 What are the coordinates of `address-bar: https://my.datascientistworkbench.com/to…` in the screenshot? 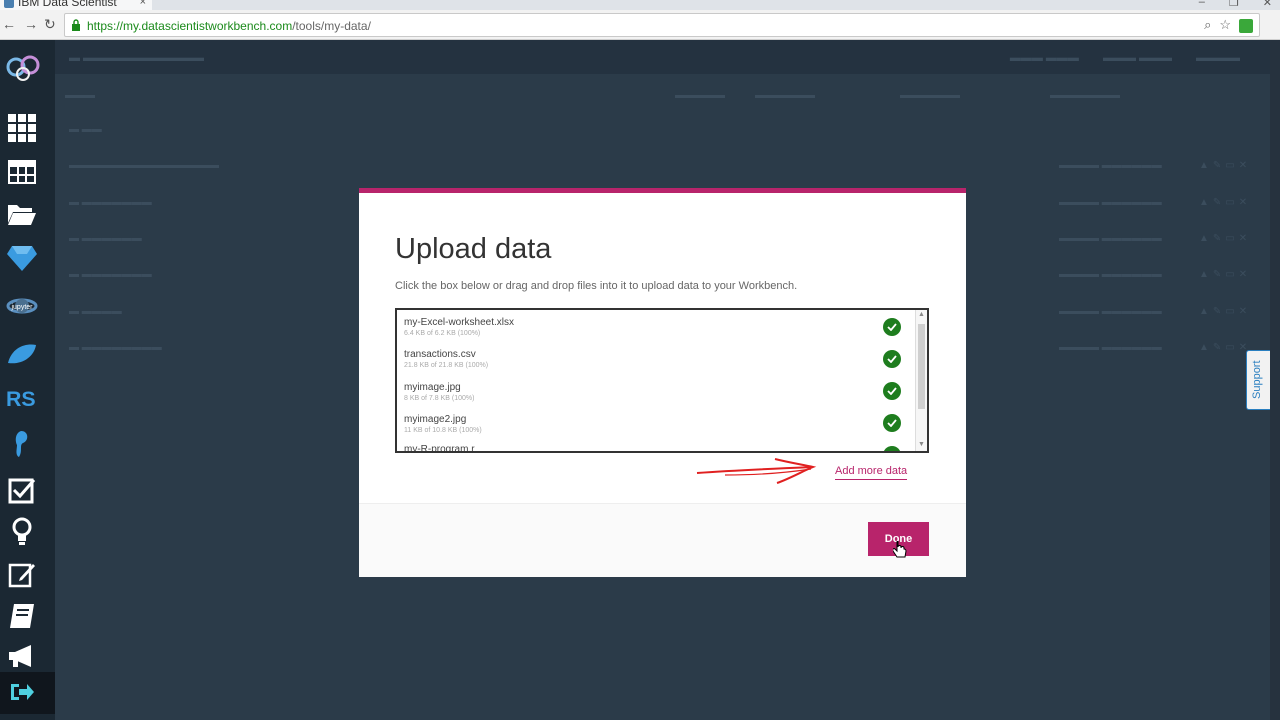 It's located at (662, 25).